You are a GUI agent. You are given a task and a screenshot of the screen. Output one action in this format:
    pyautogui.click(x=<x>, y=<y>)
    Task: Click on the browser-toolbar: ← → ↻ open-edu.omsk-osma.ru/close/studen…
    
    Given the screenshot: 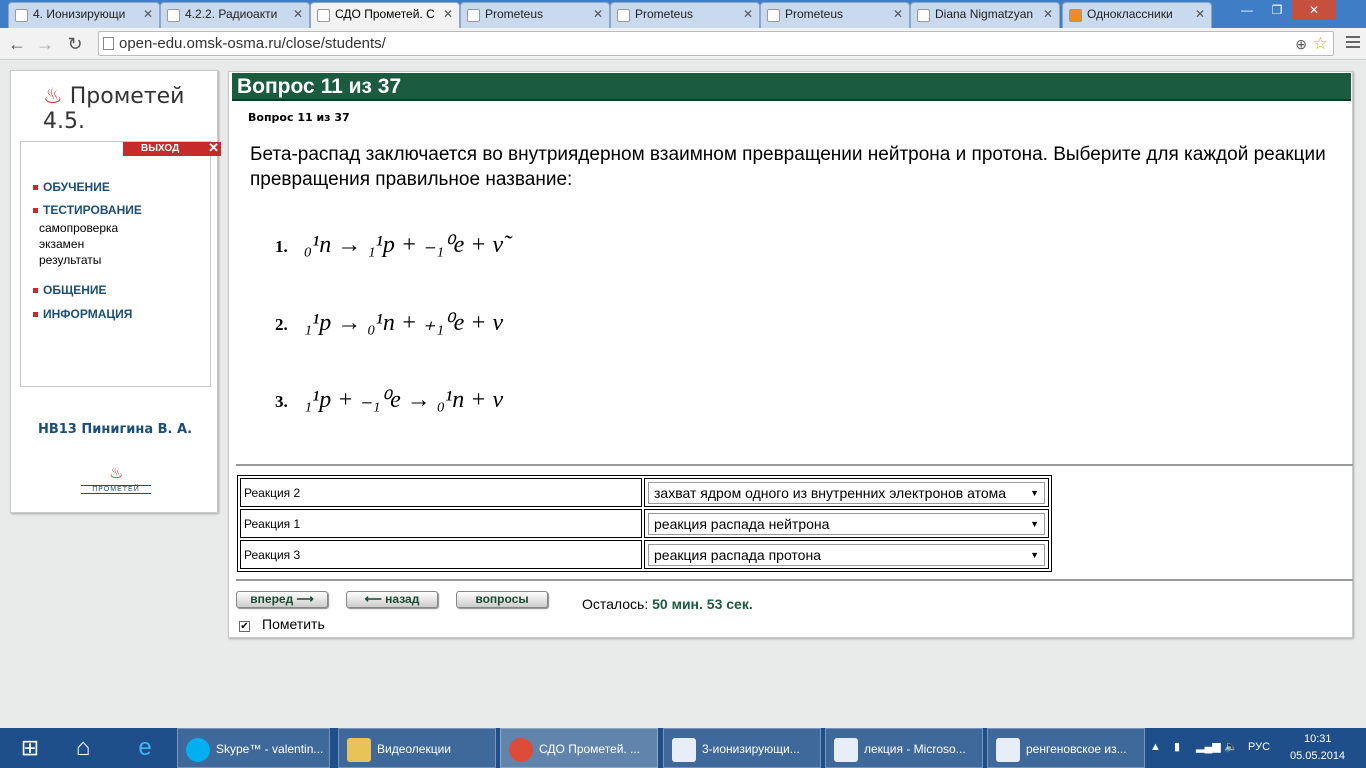 What is the action you would take?
    pyautogui.click(x=683, y=44)
    